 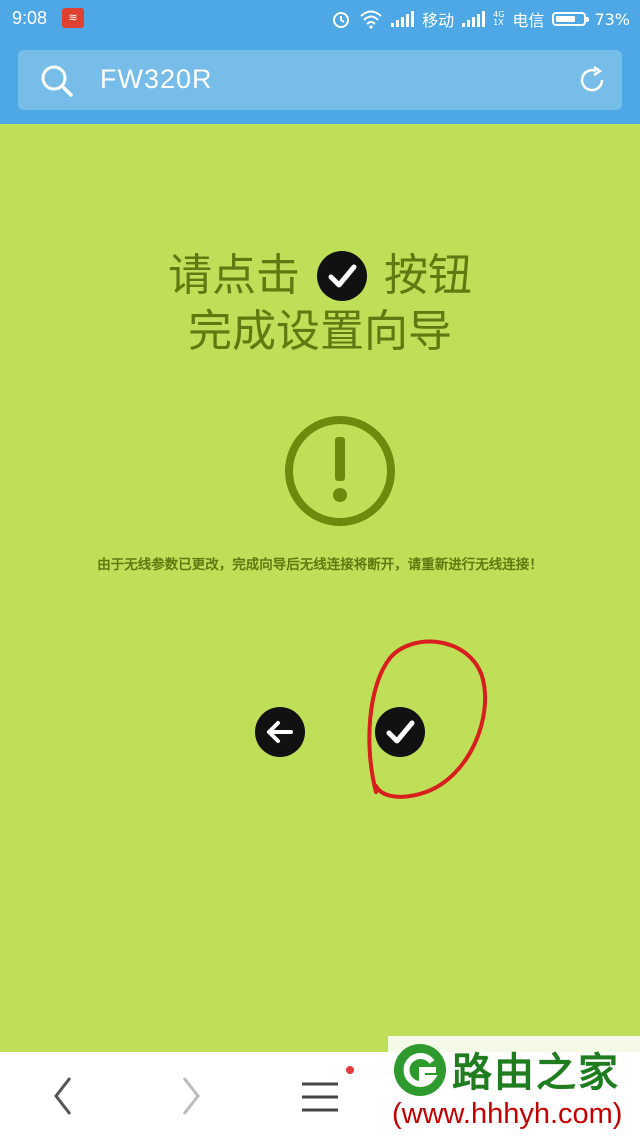 What do you see at coordinates (571, 19) in the screenshot?
I see `battery-icon` at bounding box center [571, 19].